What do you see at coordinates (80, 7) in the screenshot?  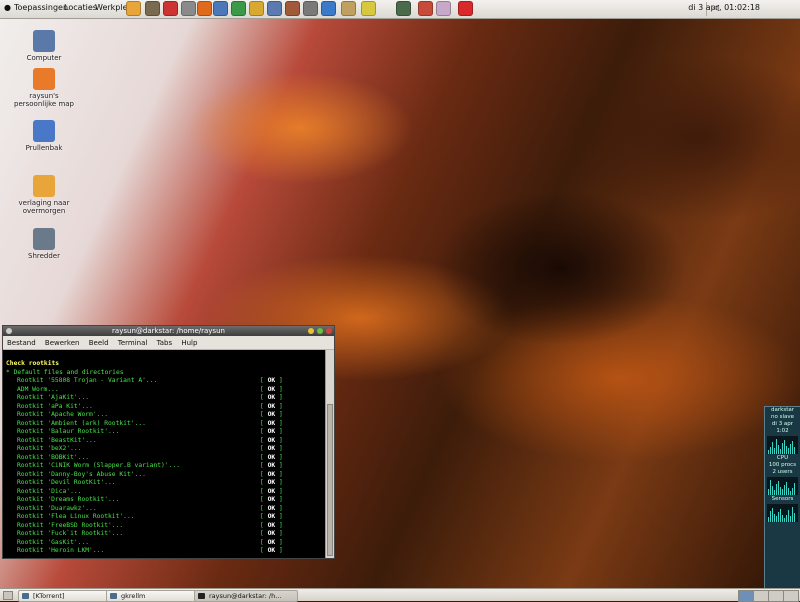 I see `menu-places: Locaties` at bounding box center [80, 7].